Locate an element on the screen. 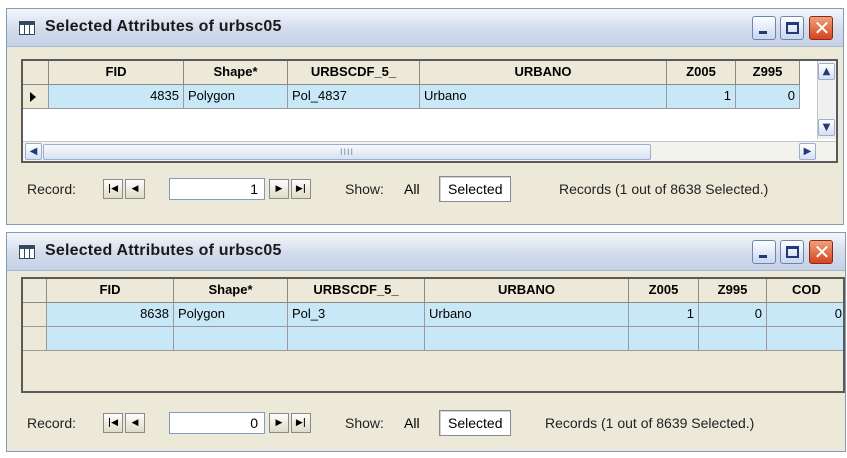 This screenshot has height=458, width=847. cell-fid: 4835 is located at coordinates (116, 97).